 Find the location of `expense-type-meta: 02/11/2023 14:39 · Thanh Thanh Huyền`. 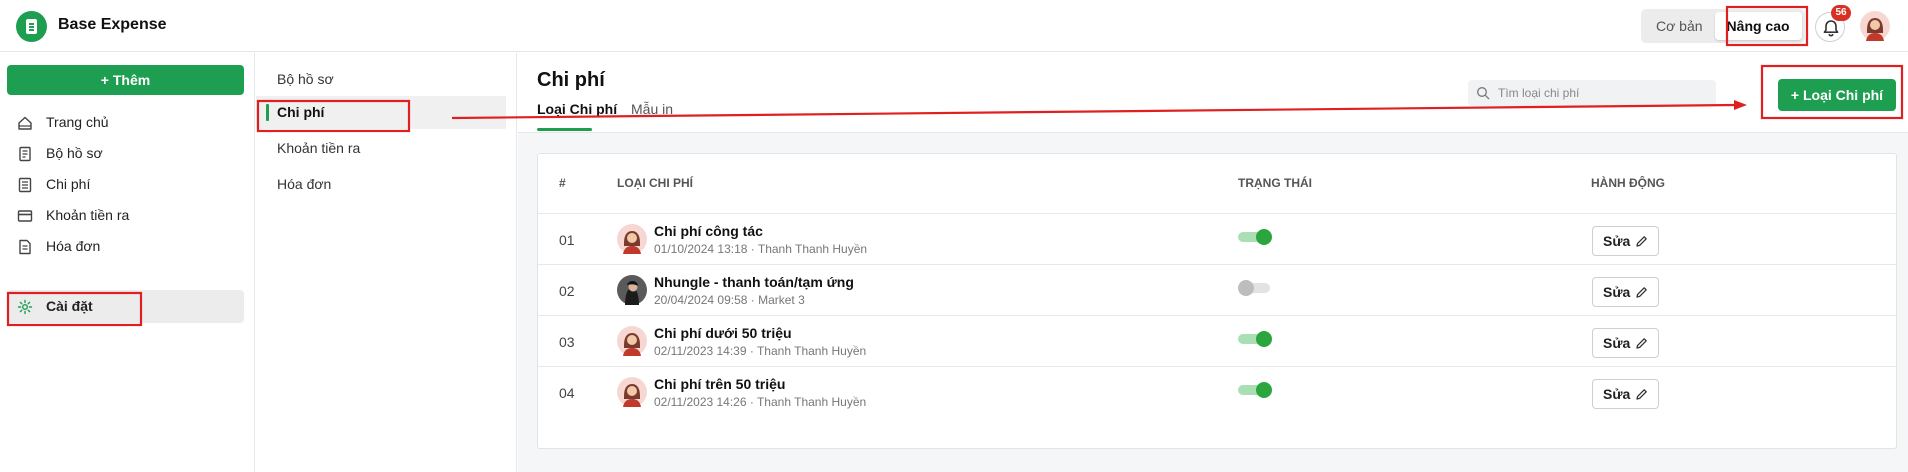

expense-type-meta: 02/11/2023 14:39 · Thanh Thanh Huyền is located at coordinates (760, 351).